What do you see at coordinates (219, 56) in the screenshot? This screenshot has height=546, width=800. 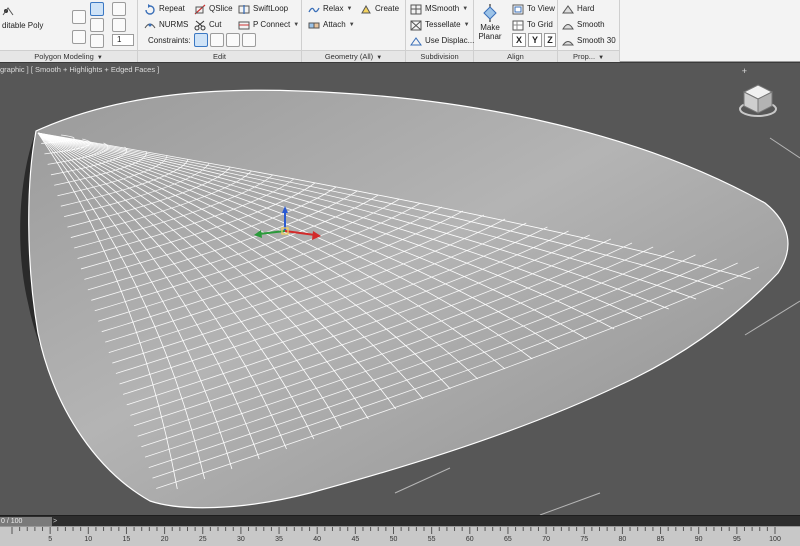 I see `edit-panel-label: Edit` at bounding box center [219, 56].